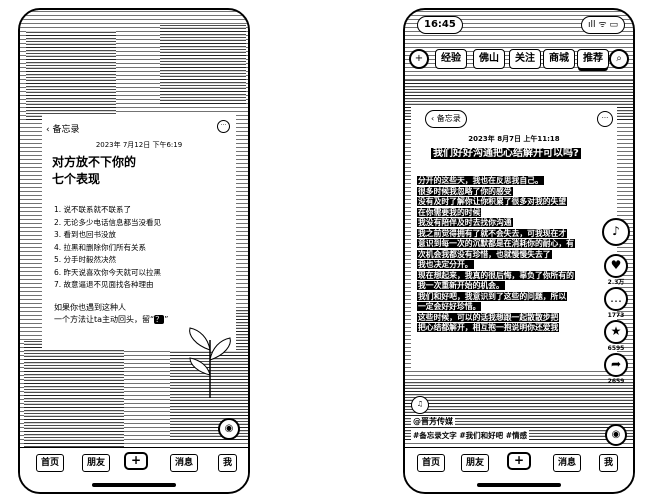  What do you see at coordinates (593, 59) in the screenshot?
I see `tab-recommend: 推荐` at bounding box center [593, 59].